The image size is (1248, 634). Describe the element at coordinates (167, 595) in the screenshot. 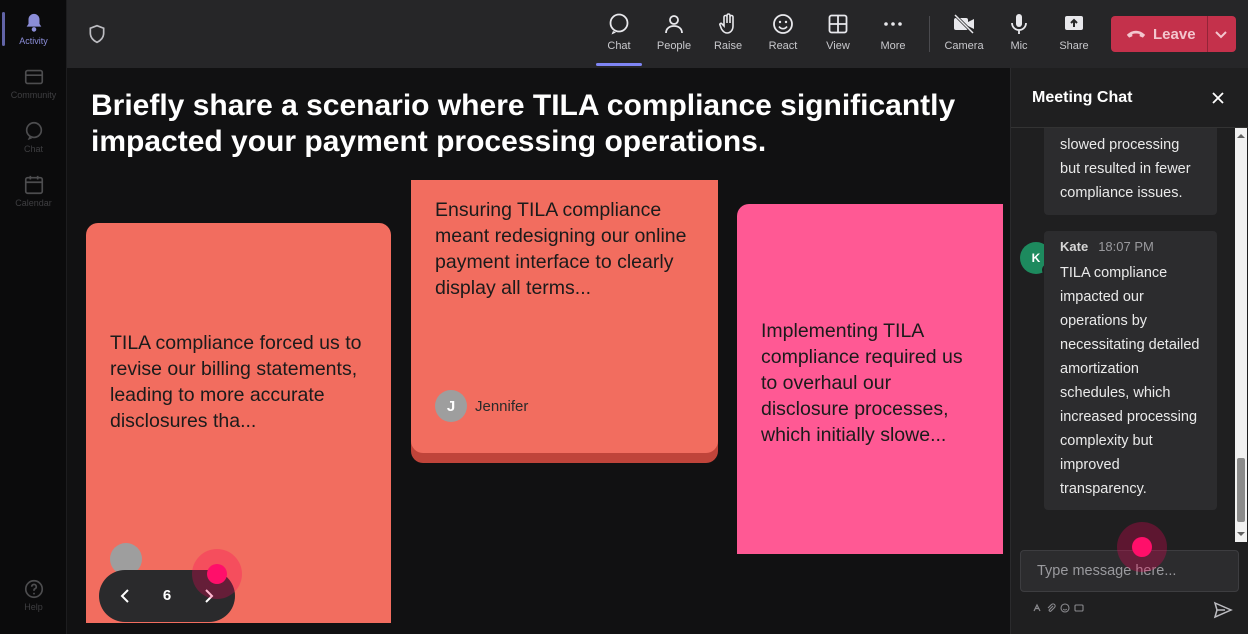

I see `page-number: 6` at that location.